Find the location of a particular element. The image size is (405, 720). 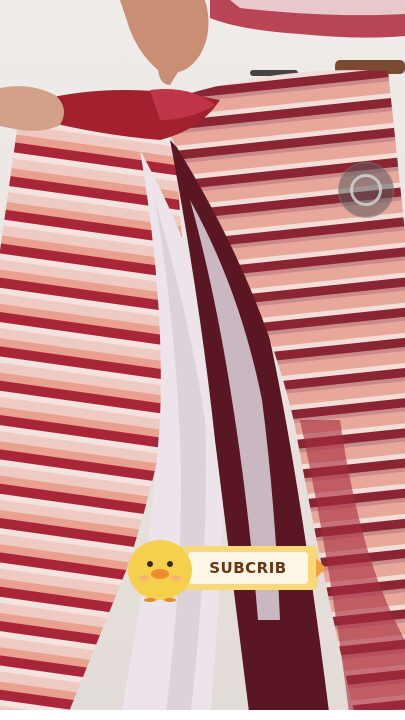

circle-control-icon is located at coordinates (366, 190).